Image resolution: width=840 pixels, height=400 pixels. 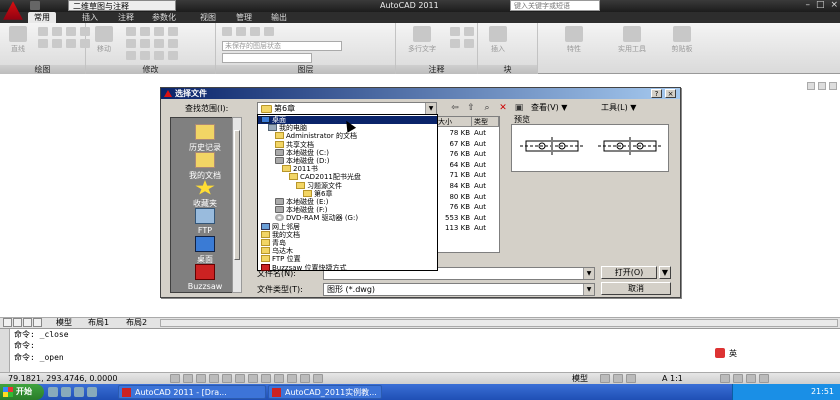 I want to click on filetype-combo: 图形 (*.dwg) ▼, so click(x=459, y=289).